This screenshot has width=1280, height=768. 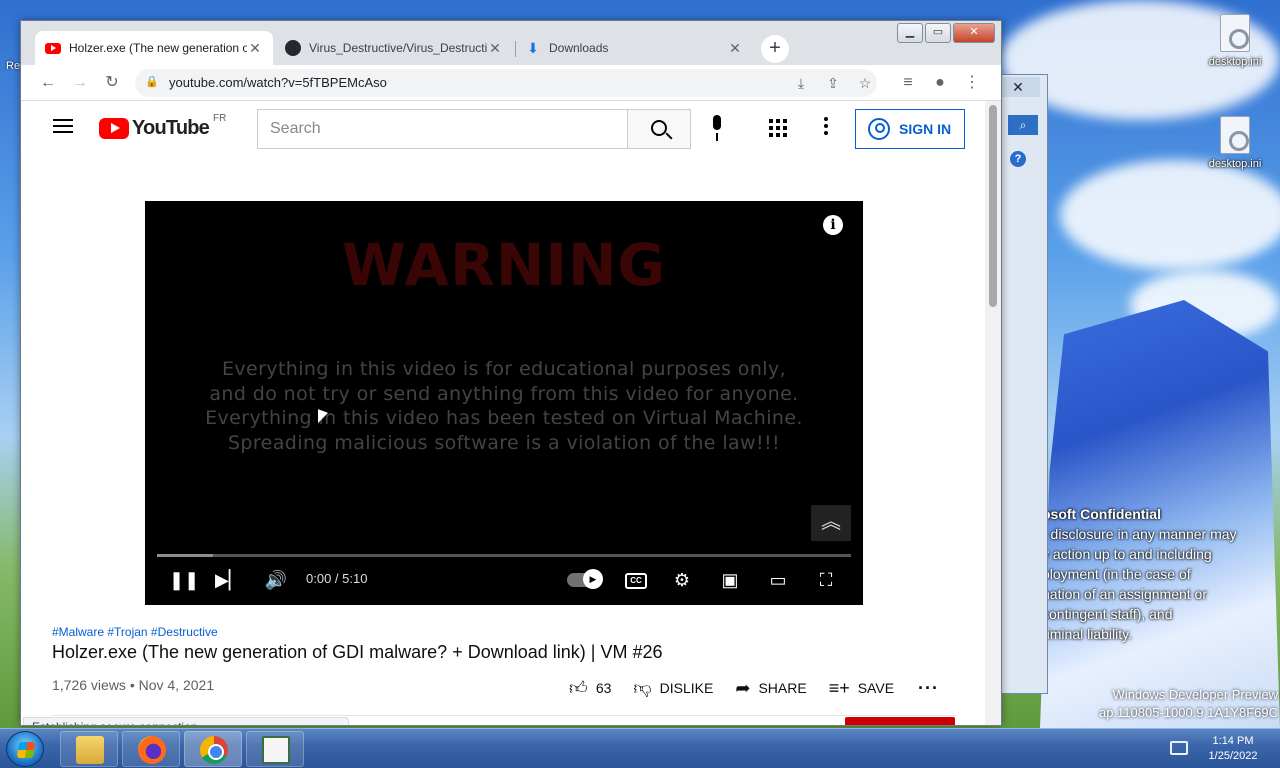 I want to click on video-actions: 👍︎ 63 👎︎ DISLIKE ➦ SHARE ≡+ SAVE ···, so click(x=765, y=688).